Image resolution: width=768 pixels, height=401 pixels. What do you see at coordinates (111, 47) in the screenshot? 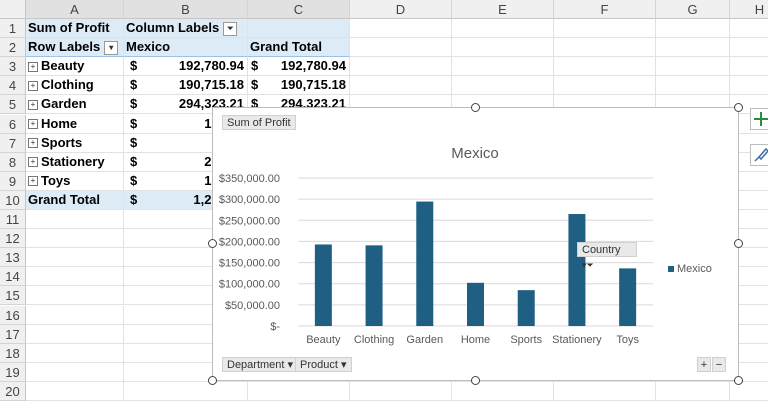
I see `dropdown-icon: ▾` at bounding box center [111, 47].